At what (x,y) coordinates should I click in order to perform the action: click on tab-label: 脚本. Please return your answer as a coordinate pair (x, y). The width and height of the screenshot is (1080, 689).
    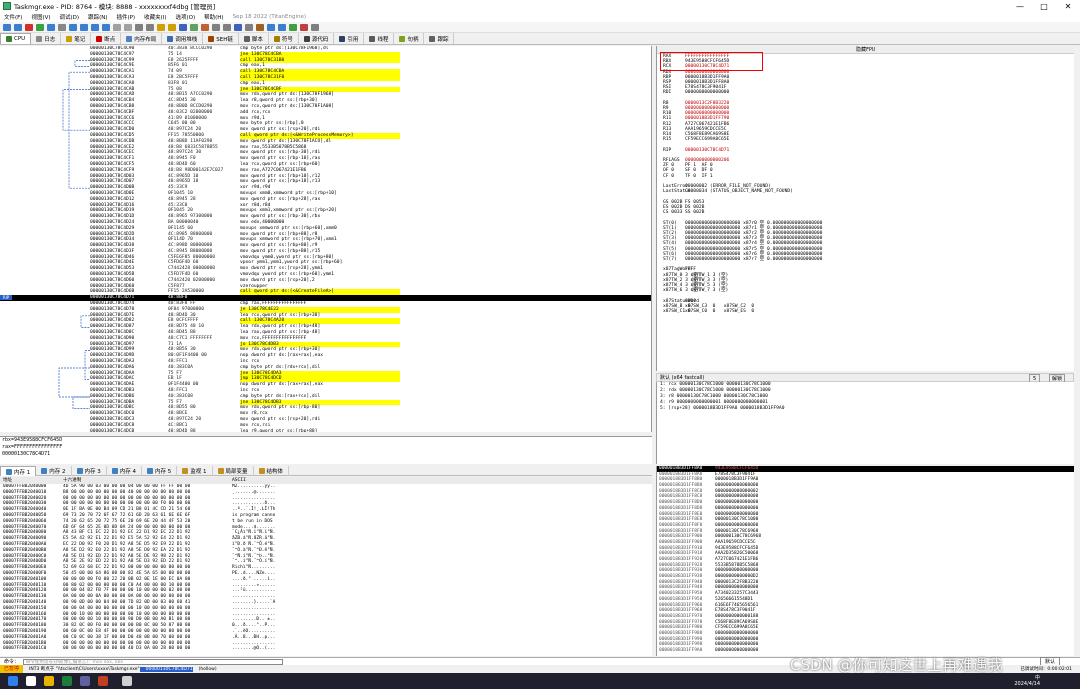
    Looking at the image, I should click on (257, 39).